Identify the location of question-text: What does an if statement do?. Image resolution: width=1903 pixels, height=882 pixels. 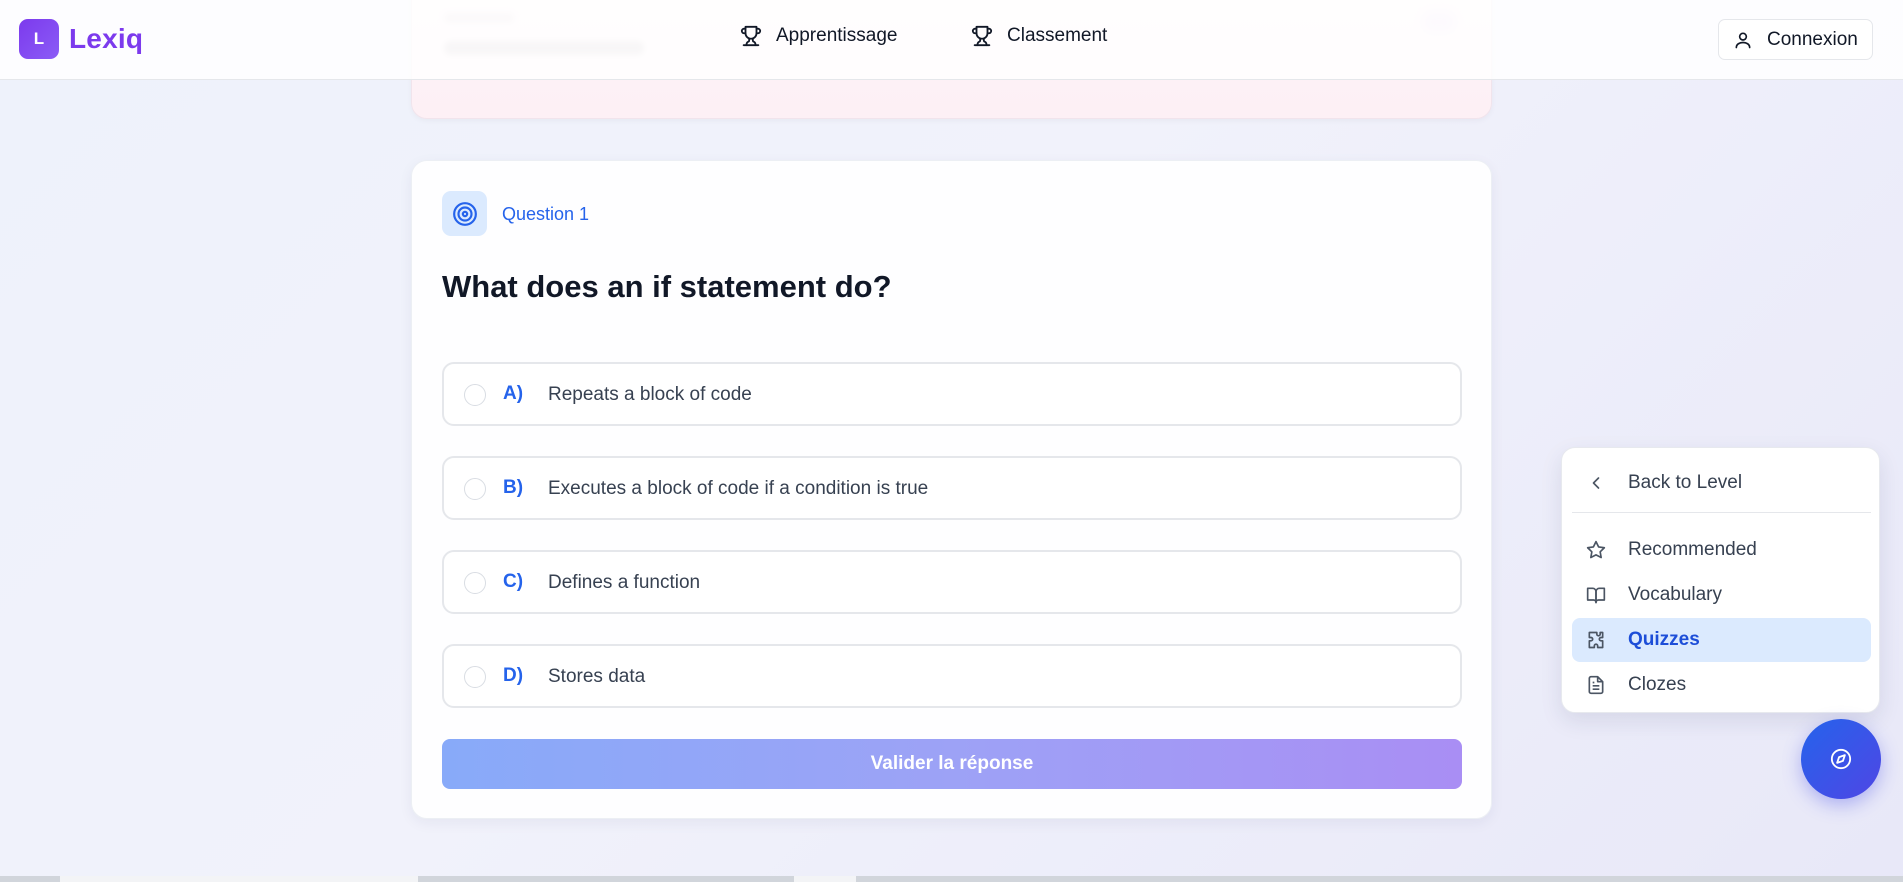
(667, 286).